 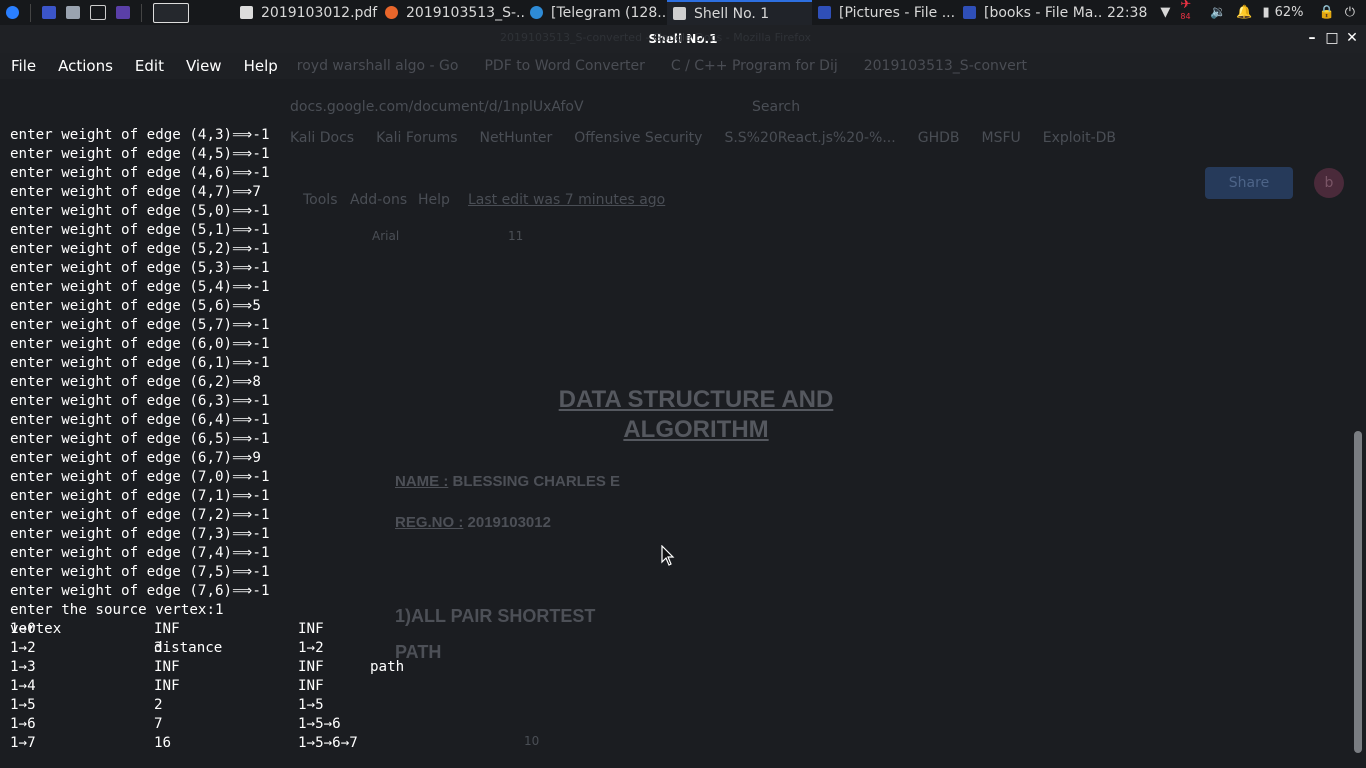 What do you see at coordinates (23, 629) in the screenshot?
I see `cell-vertex: 1→0` at bounding box center [23, 629].